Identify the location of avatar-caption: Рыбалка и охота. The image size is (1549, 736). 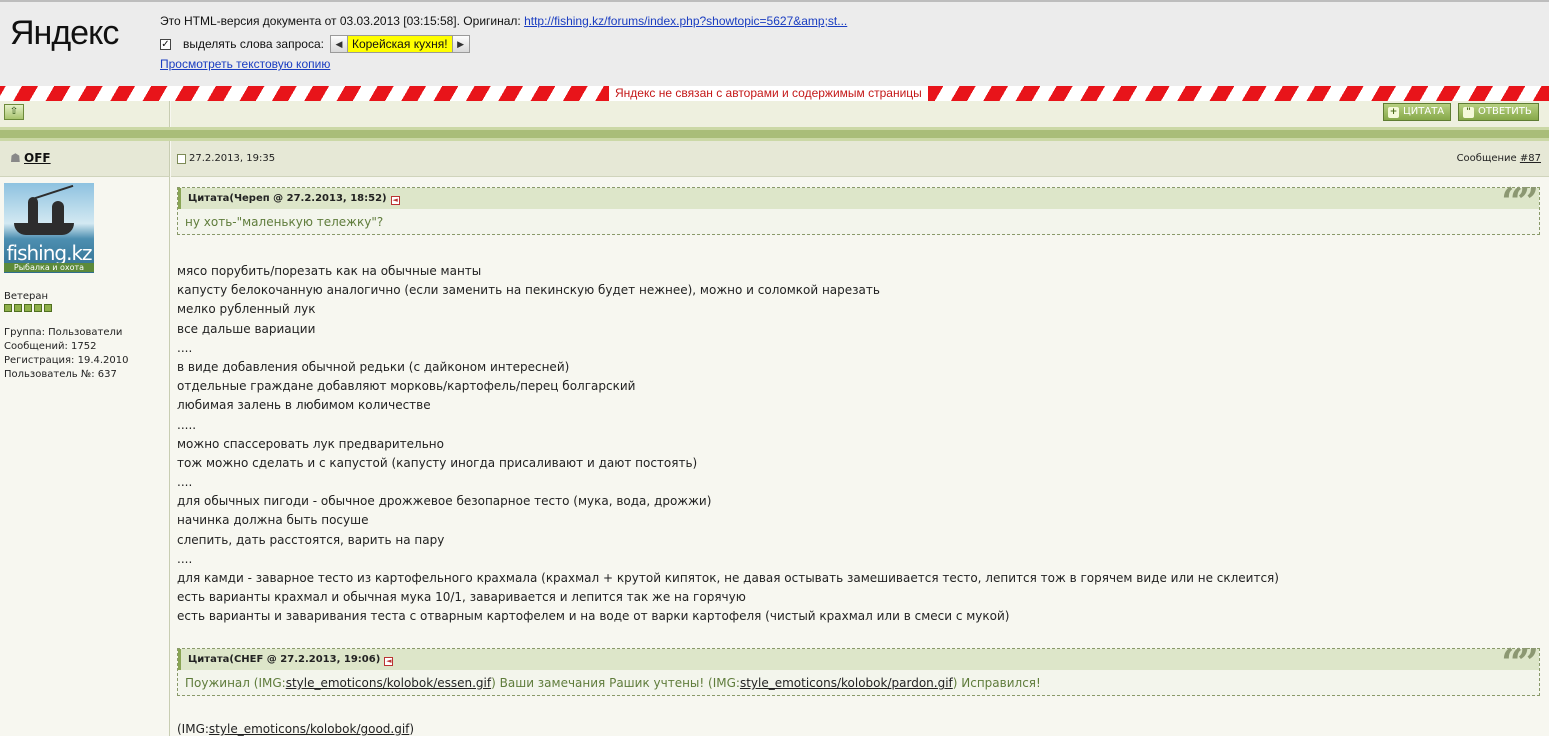
(49, 267).